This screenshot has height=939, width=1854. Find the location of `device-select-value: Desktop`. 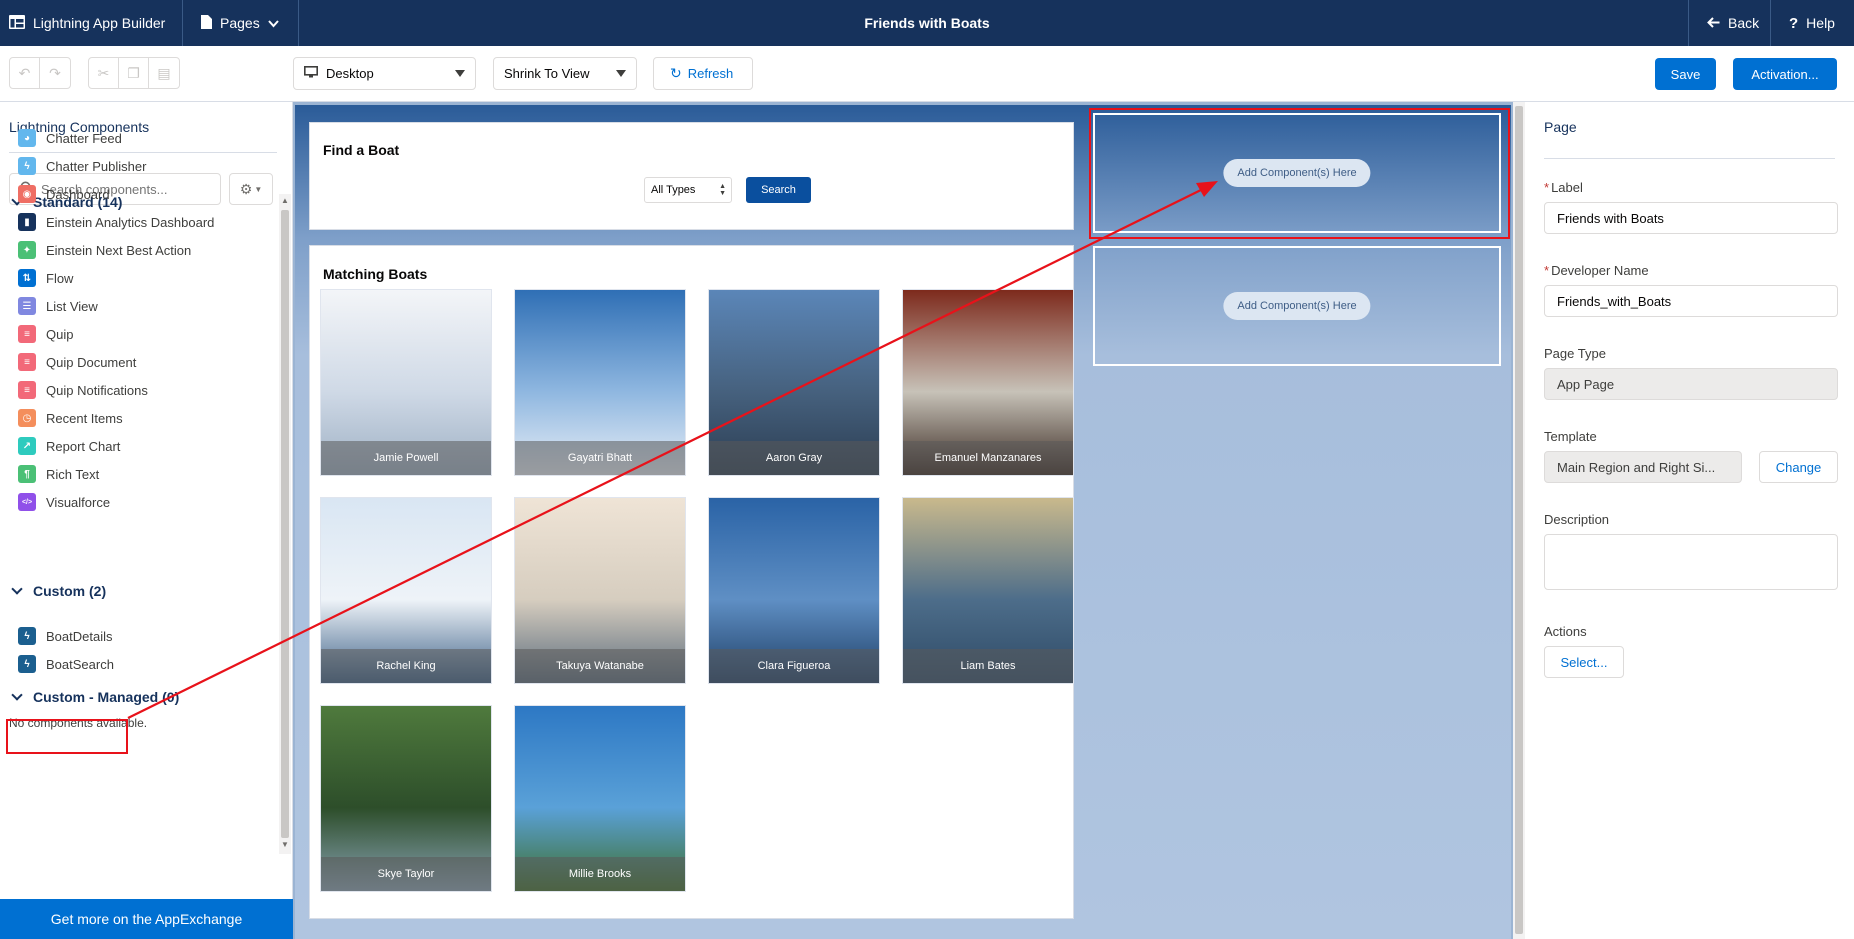

device-select-value: Desktop is located at coordinates (350, 73).